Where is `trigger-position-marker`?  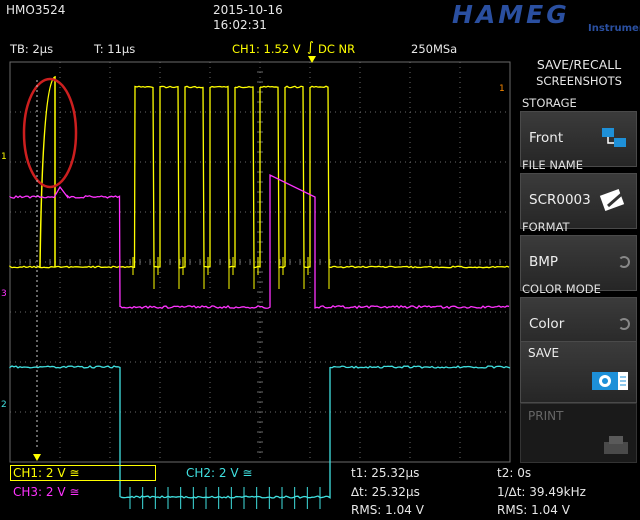
trigger-position-marker is located at coordinates (37, 457).